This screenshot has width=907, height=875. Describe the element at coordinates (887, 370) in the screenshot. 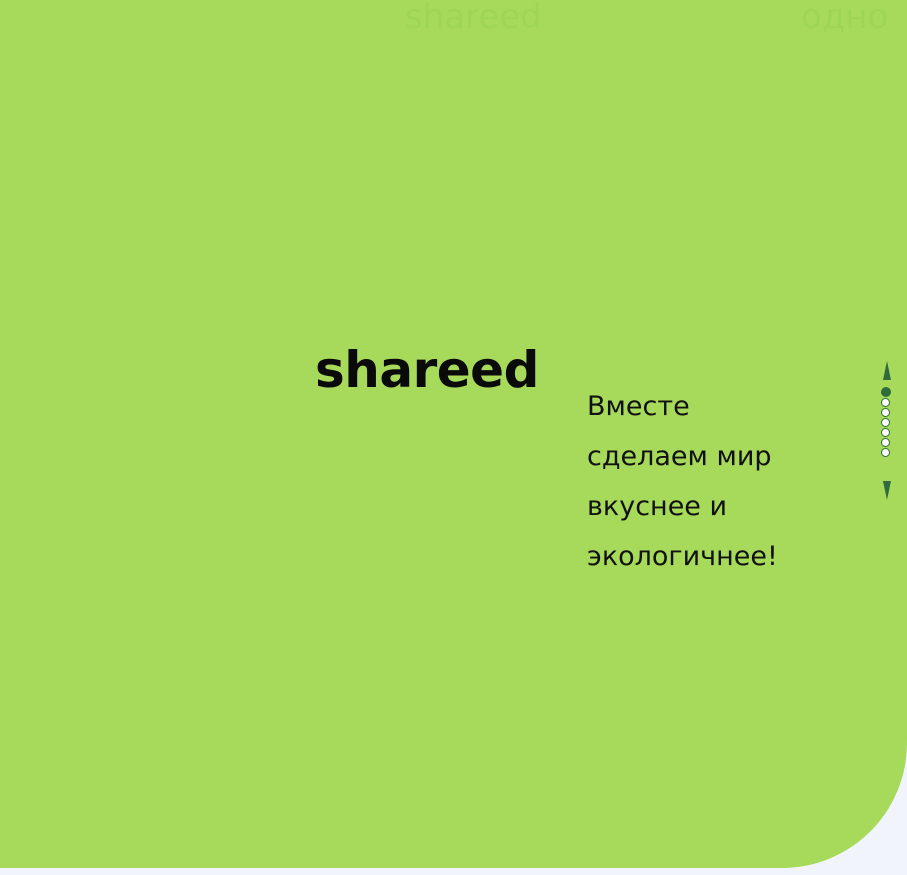

I see `triangle-up-icon` at that location.